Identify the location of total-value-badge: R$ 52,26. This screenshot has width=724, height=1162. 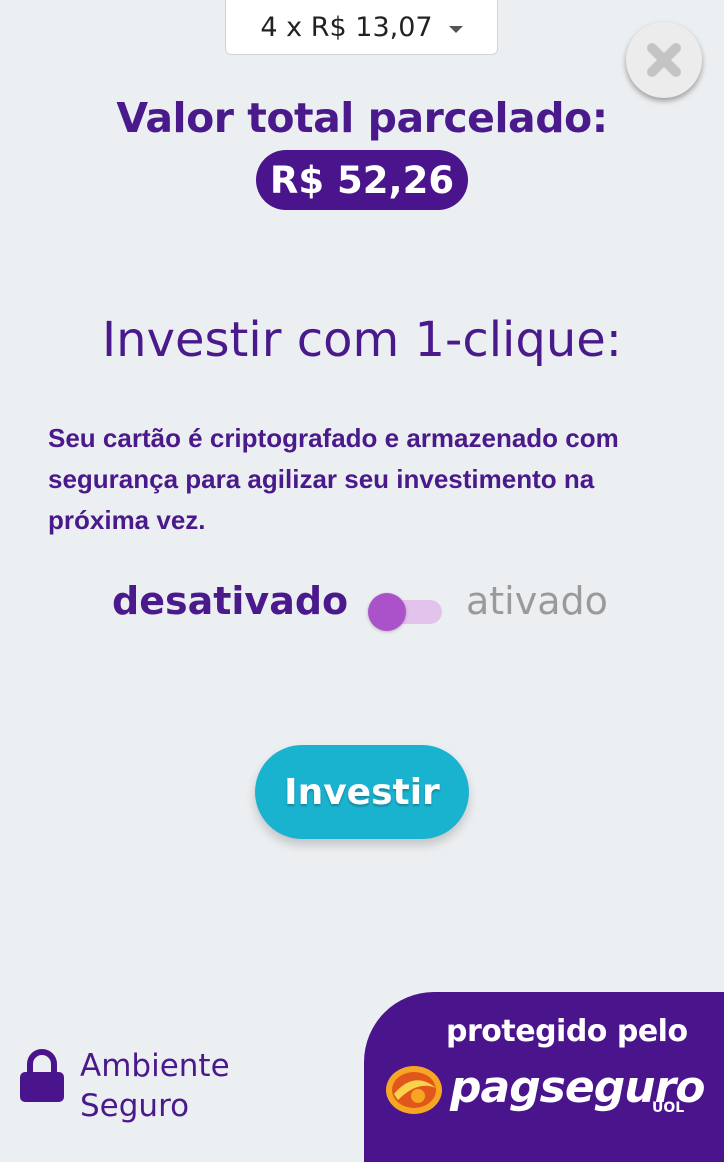
(362, 180).